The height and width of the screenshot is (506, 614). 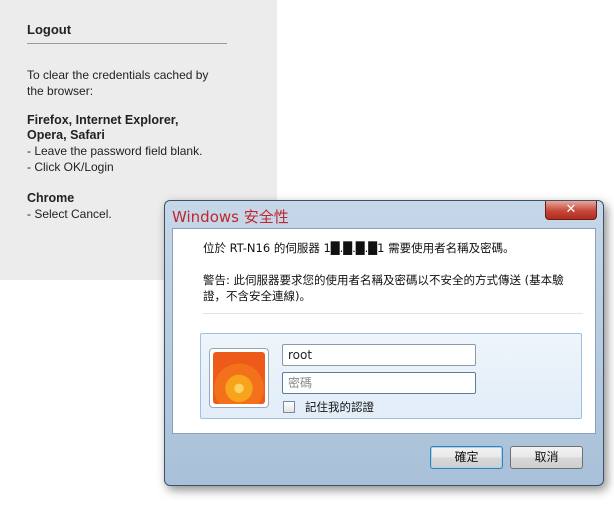 What do you see at coordinates (393, 313) in the screenshot?
I see `divider` at bounding box center [393, 313].